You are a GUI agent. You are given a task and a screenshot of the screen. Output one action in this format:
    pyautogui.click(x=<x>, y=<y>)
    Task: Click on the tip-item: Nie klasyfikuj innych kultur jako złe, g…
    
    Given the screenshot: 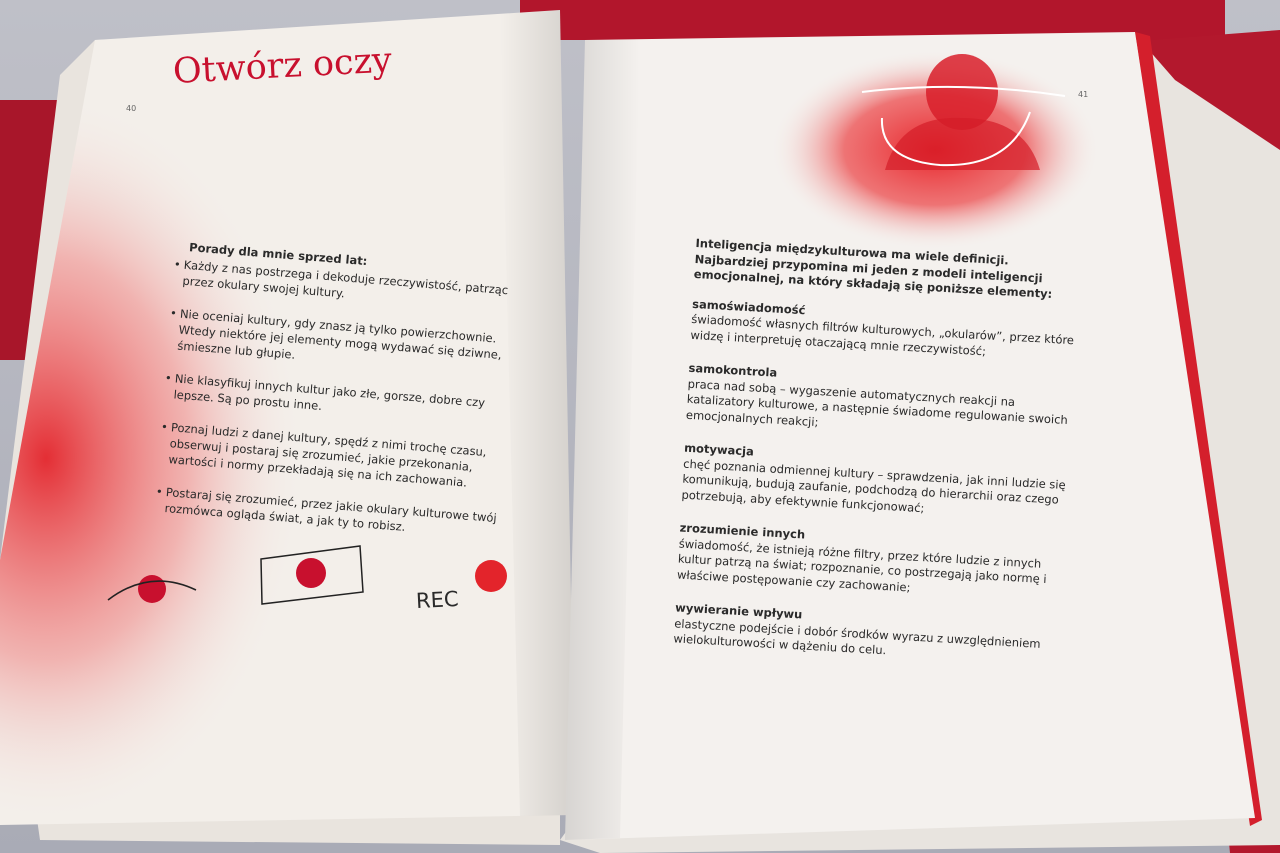 What is the action you would take?
    pyautogui.click(x=345, y=399)
    